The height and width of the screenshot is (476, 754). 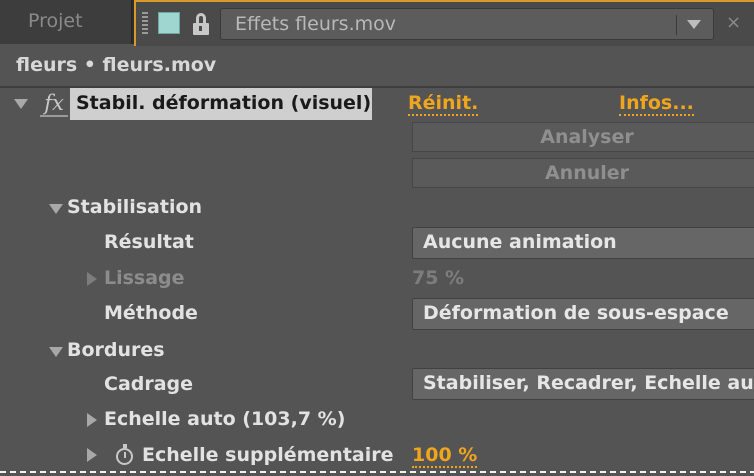 I want to click on tab-project-label: Projet, so click(x=55, y=21).